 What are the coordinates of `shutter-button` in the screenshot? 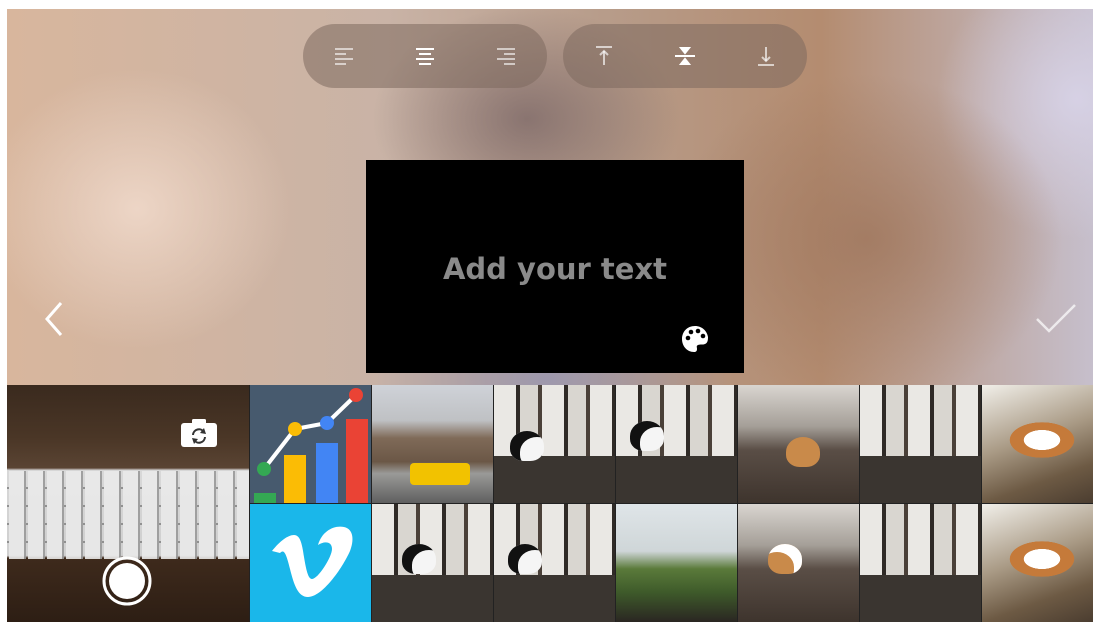 It's located at (127, 581).